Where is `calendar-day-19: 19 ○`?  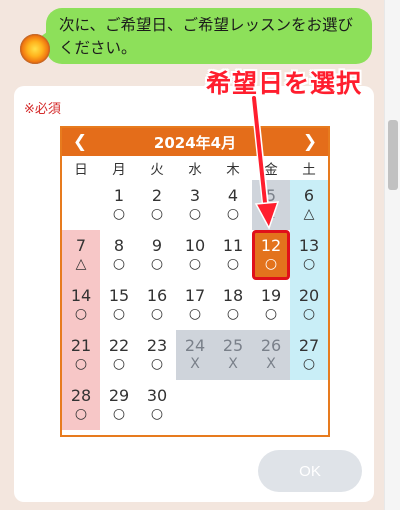
calendar-day-19: 19 ○ is located at coordinates (271, 305).